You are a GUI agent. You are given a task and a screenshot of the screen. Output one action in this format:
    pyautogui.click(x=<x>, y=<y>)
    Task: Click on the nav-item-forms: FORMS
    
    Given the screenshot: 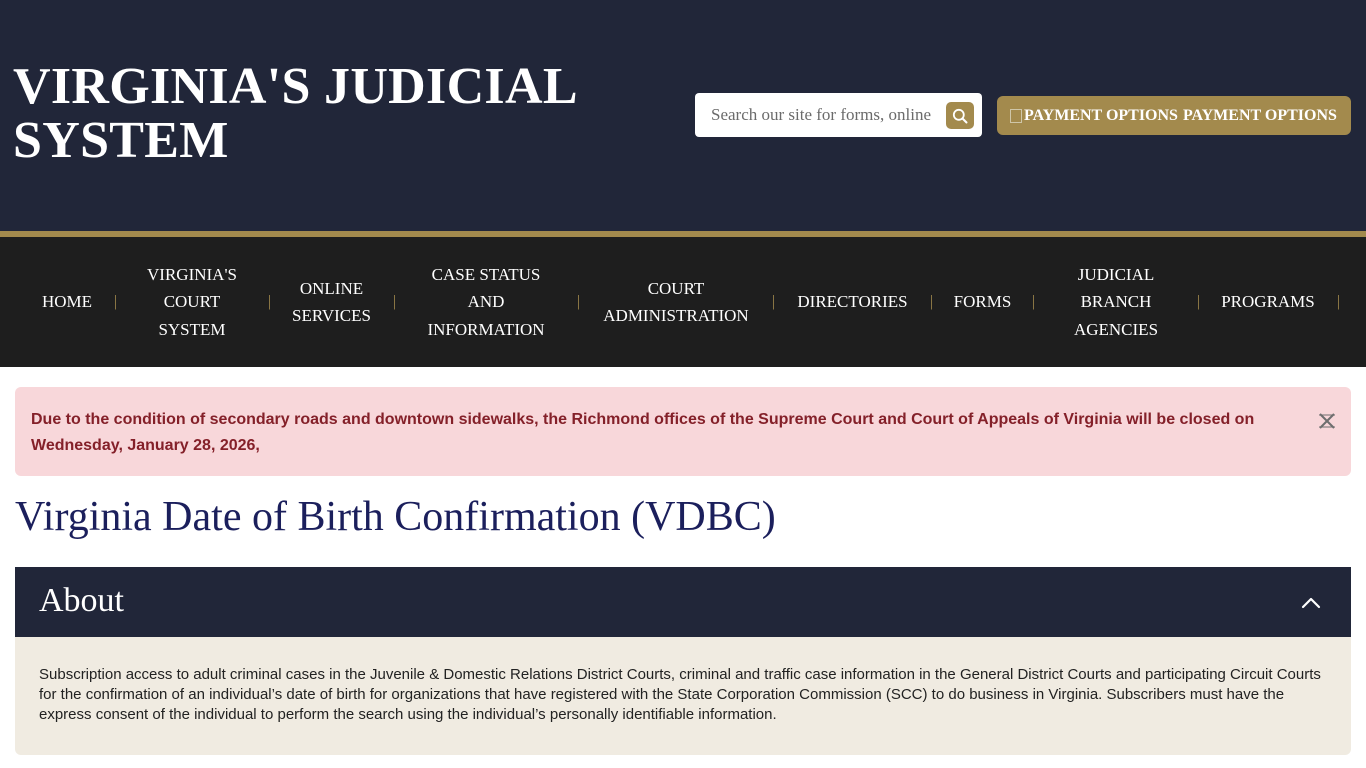 What is the action you would take?
    pyautogui.click(x=982, y=302)
    